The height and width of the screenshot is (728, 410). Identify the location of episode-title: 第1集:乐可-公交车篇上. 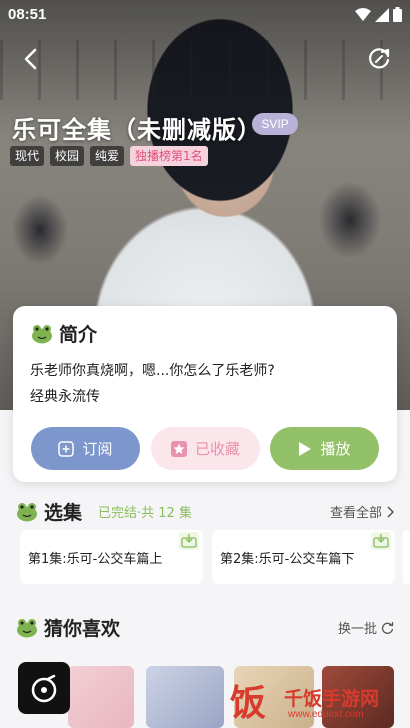
(95, 559).